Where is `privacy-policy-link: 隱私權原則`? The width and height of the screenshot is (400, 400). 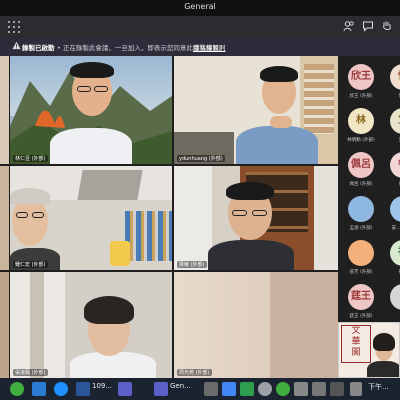 privacy-policy-link: 隱私權原則 is located at coordinates (209, 47).